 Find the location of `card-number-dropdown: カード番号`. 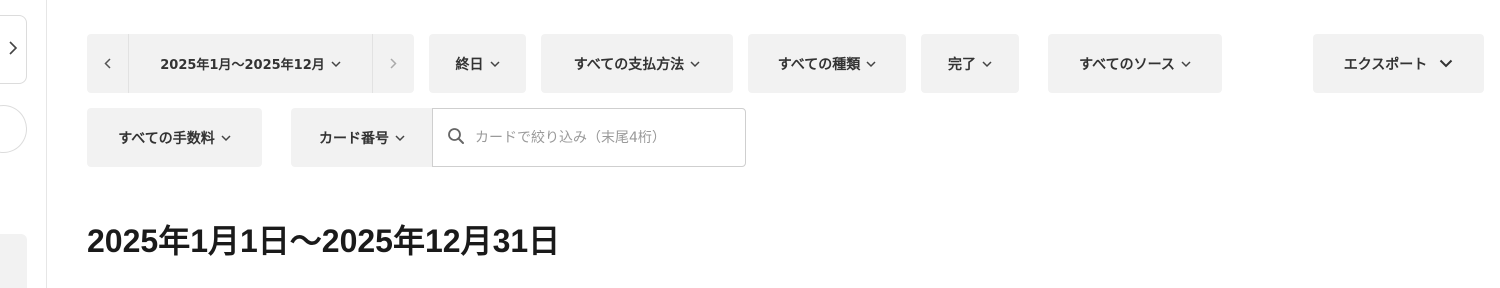

card-number-dropdown: カード番号 is located at coordinates (362, 137).